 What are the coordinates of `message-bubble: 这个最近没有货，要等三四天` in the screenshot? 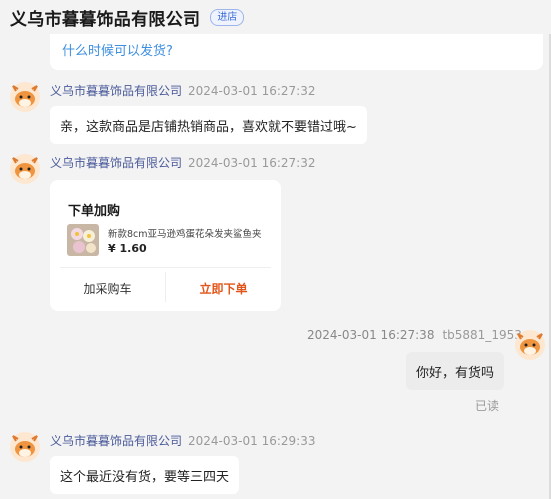 It's located at (145, 475).